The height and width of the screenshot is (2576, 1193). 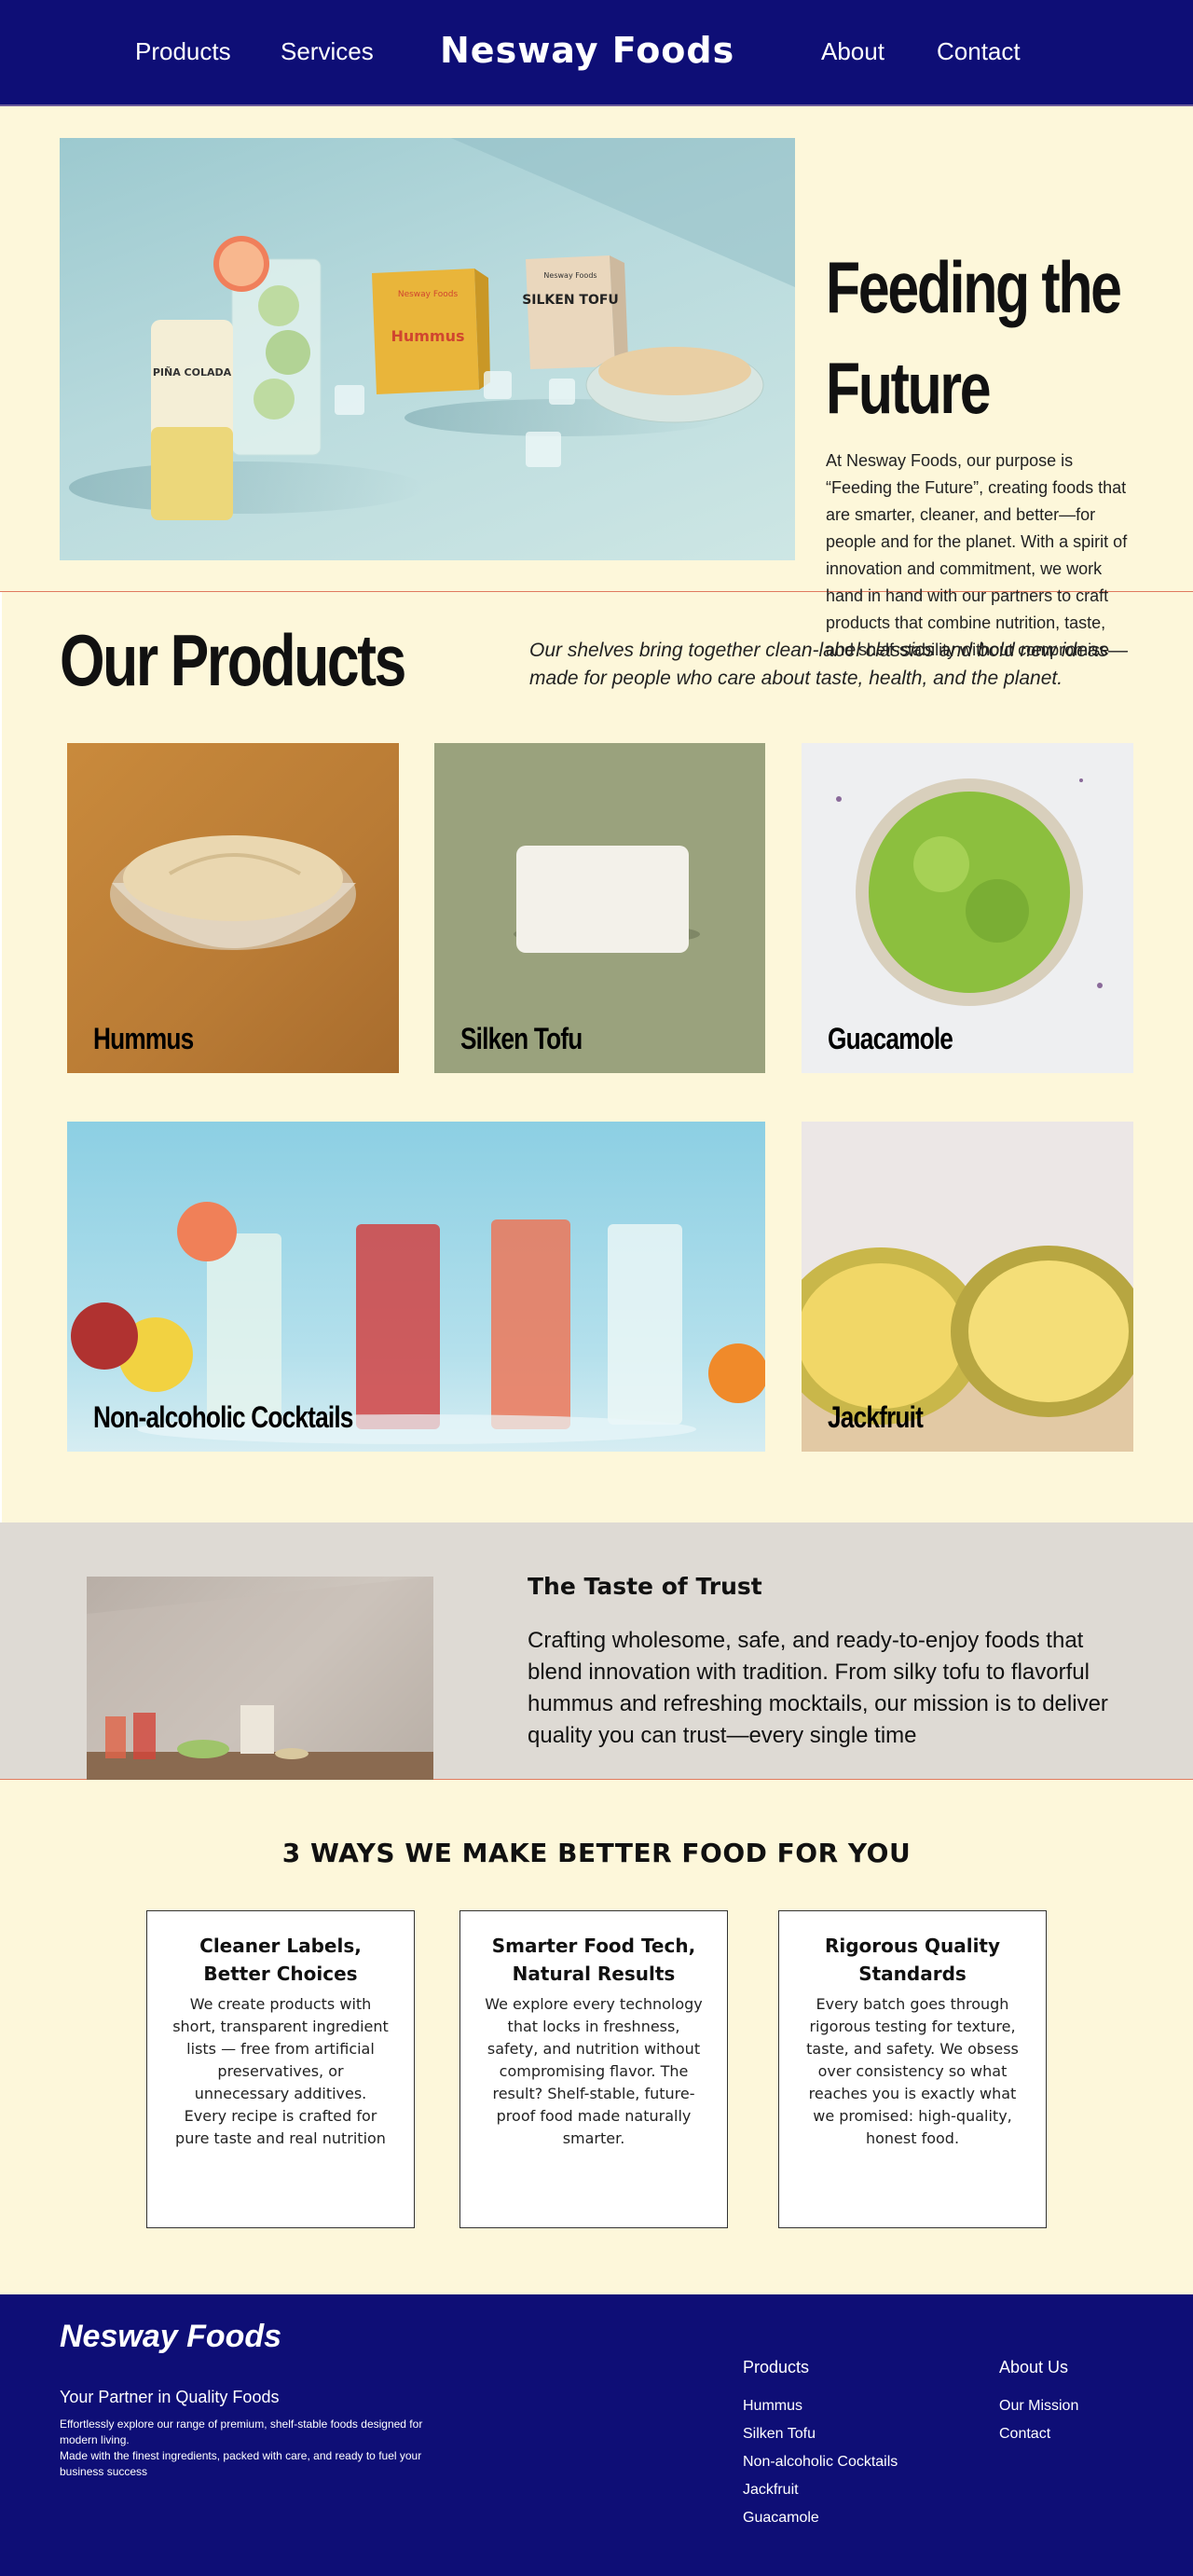 I want to click on footer-about-column: About Us Our Mission Contact, so click(x=1038, y=2403).